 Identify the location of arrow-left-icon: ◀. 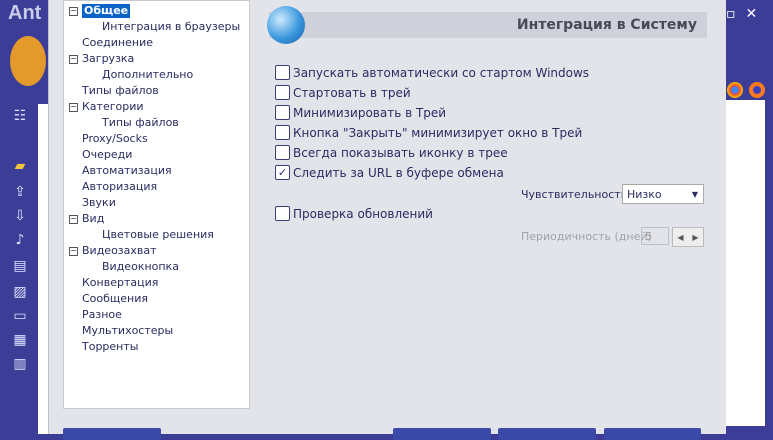
(680, 237).